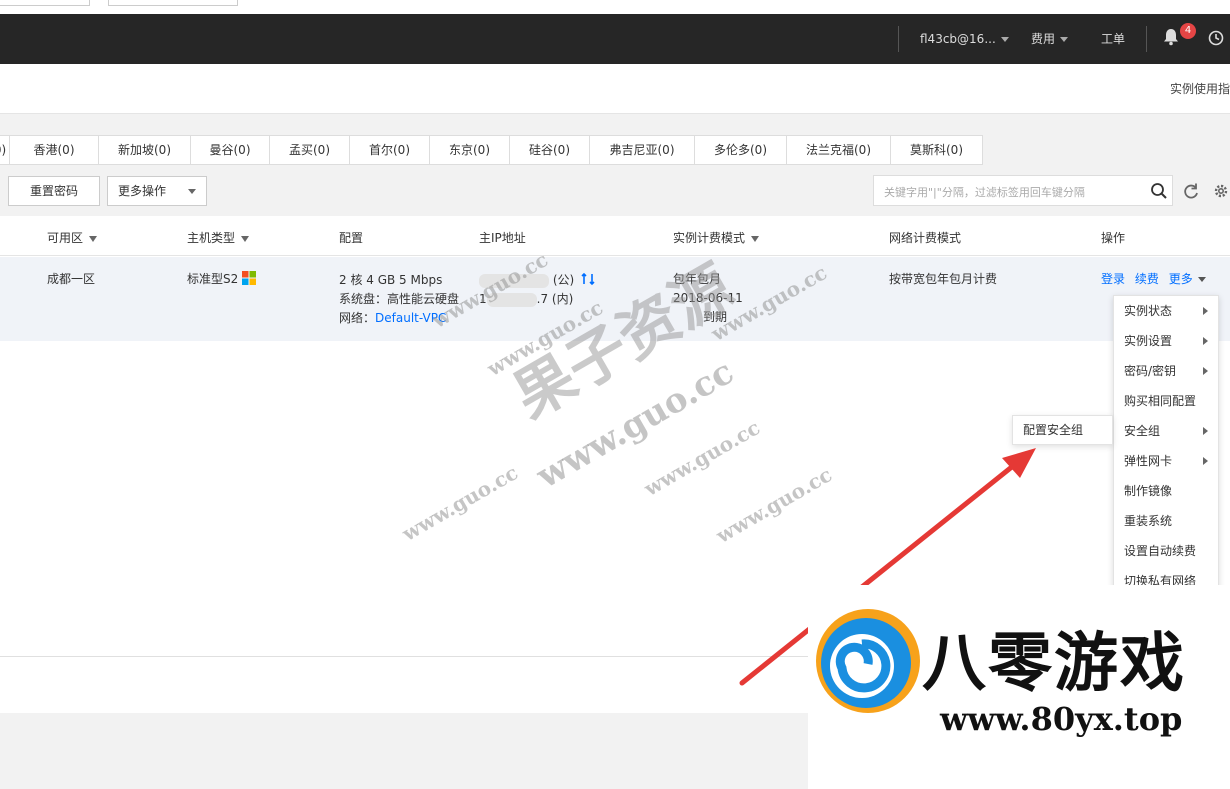 Image resolution: width=1230 pixels, height=789 pixels. Describe the element at coordinates (1054, 664) in the screenshot. I see `logo-name: 八零游戏` at that location.